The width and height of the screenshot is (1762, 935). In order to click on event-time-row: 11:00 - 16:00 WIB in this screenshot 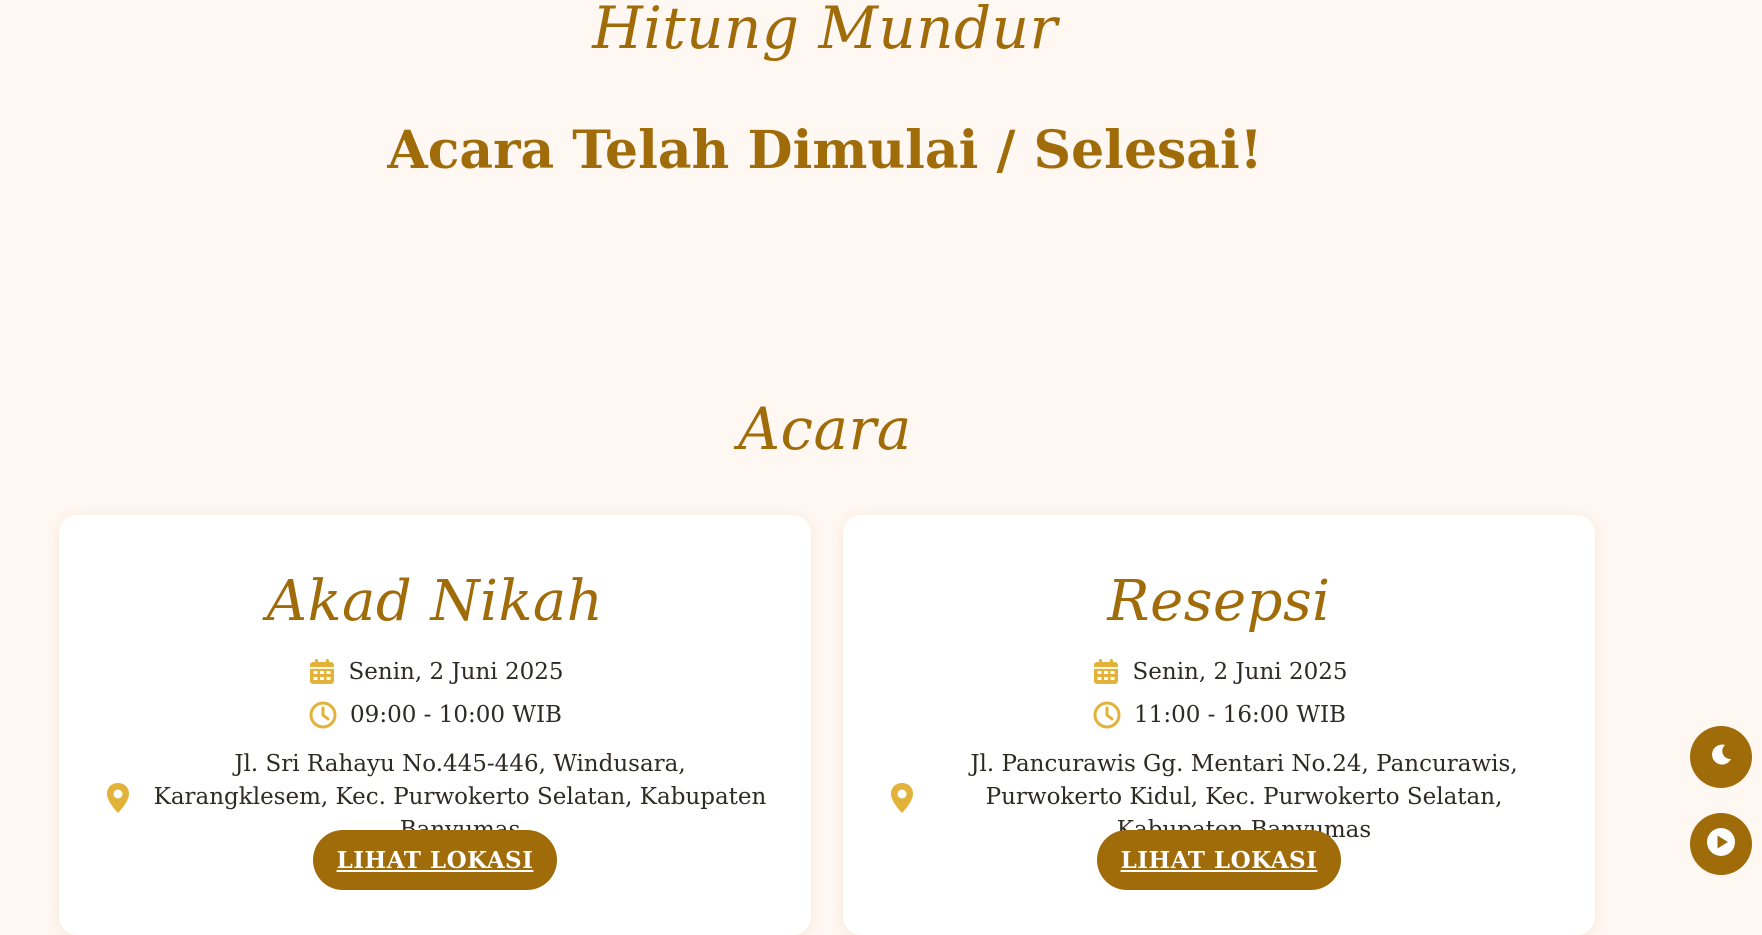, I will do `click(1219, 715)`.